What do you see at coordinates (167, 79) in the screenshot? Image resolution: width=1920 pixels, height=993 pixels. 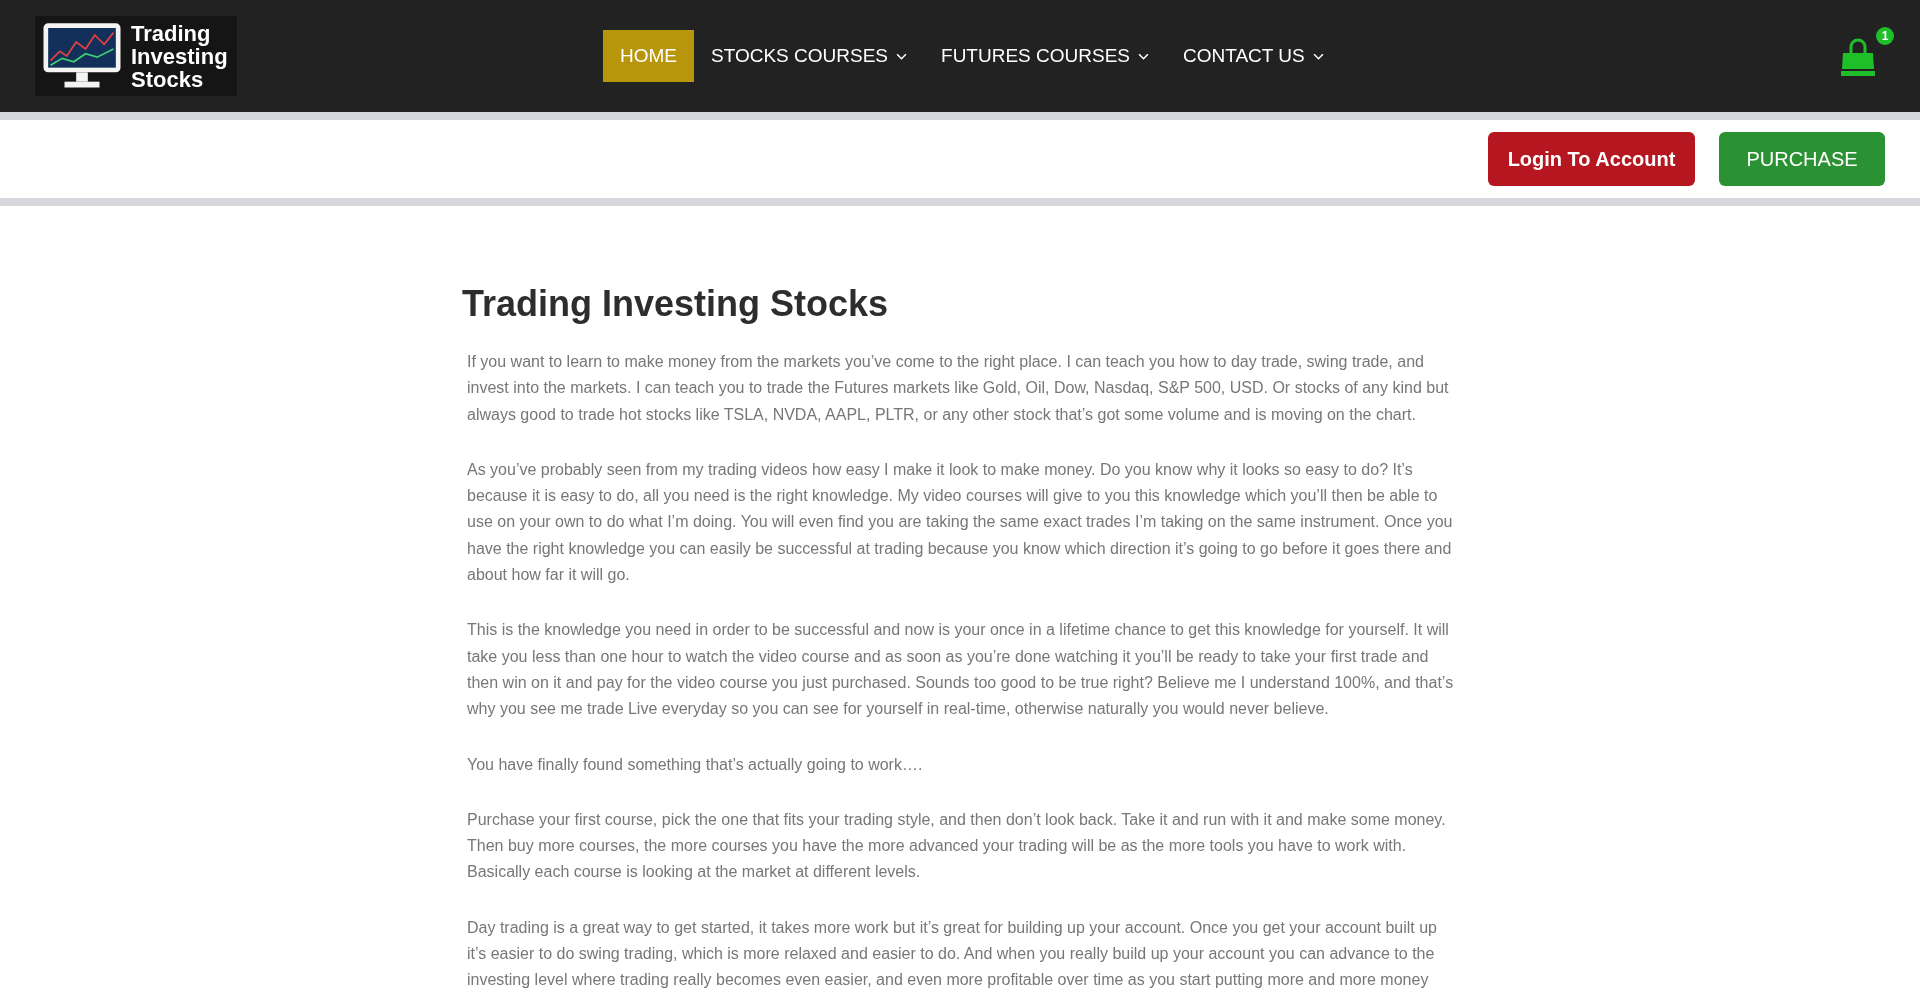 I see `logo-text: Stocks` at bounding box center [167, 79].